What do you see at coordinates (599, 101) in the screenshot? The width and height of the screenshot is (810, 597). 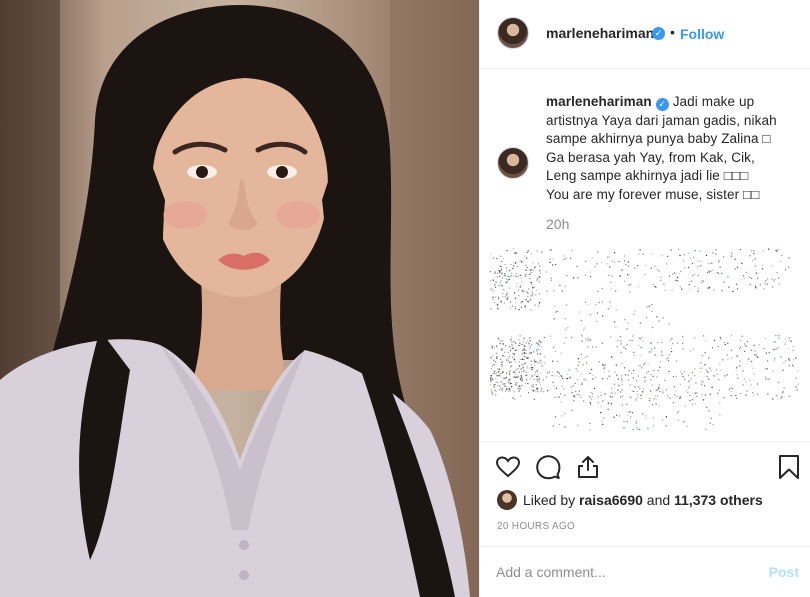 I see `caption-username: marlenehariman` at bounding box center [599, 101].